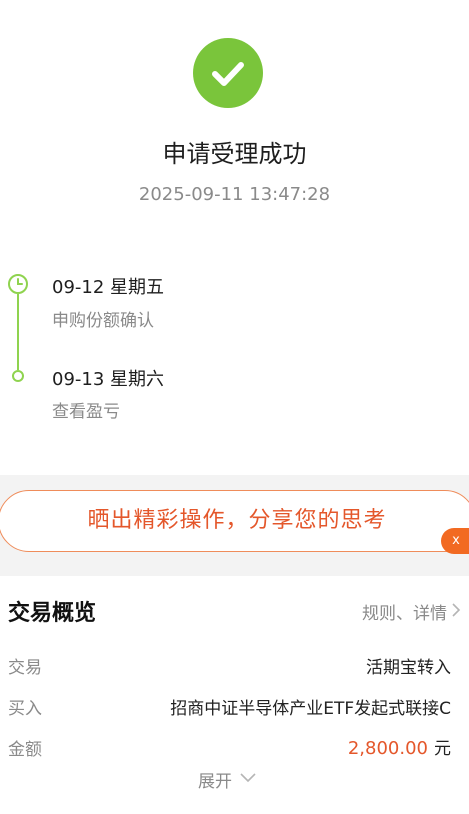  What do you see at coordinates (25, 668) in the screenshot?
I see `trade-type-label: 交易` at bounding box center [25, 668].